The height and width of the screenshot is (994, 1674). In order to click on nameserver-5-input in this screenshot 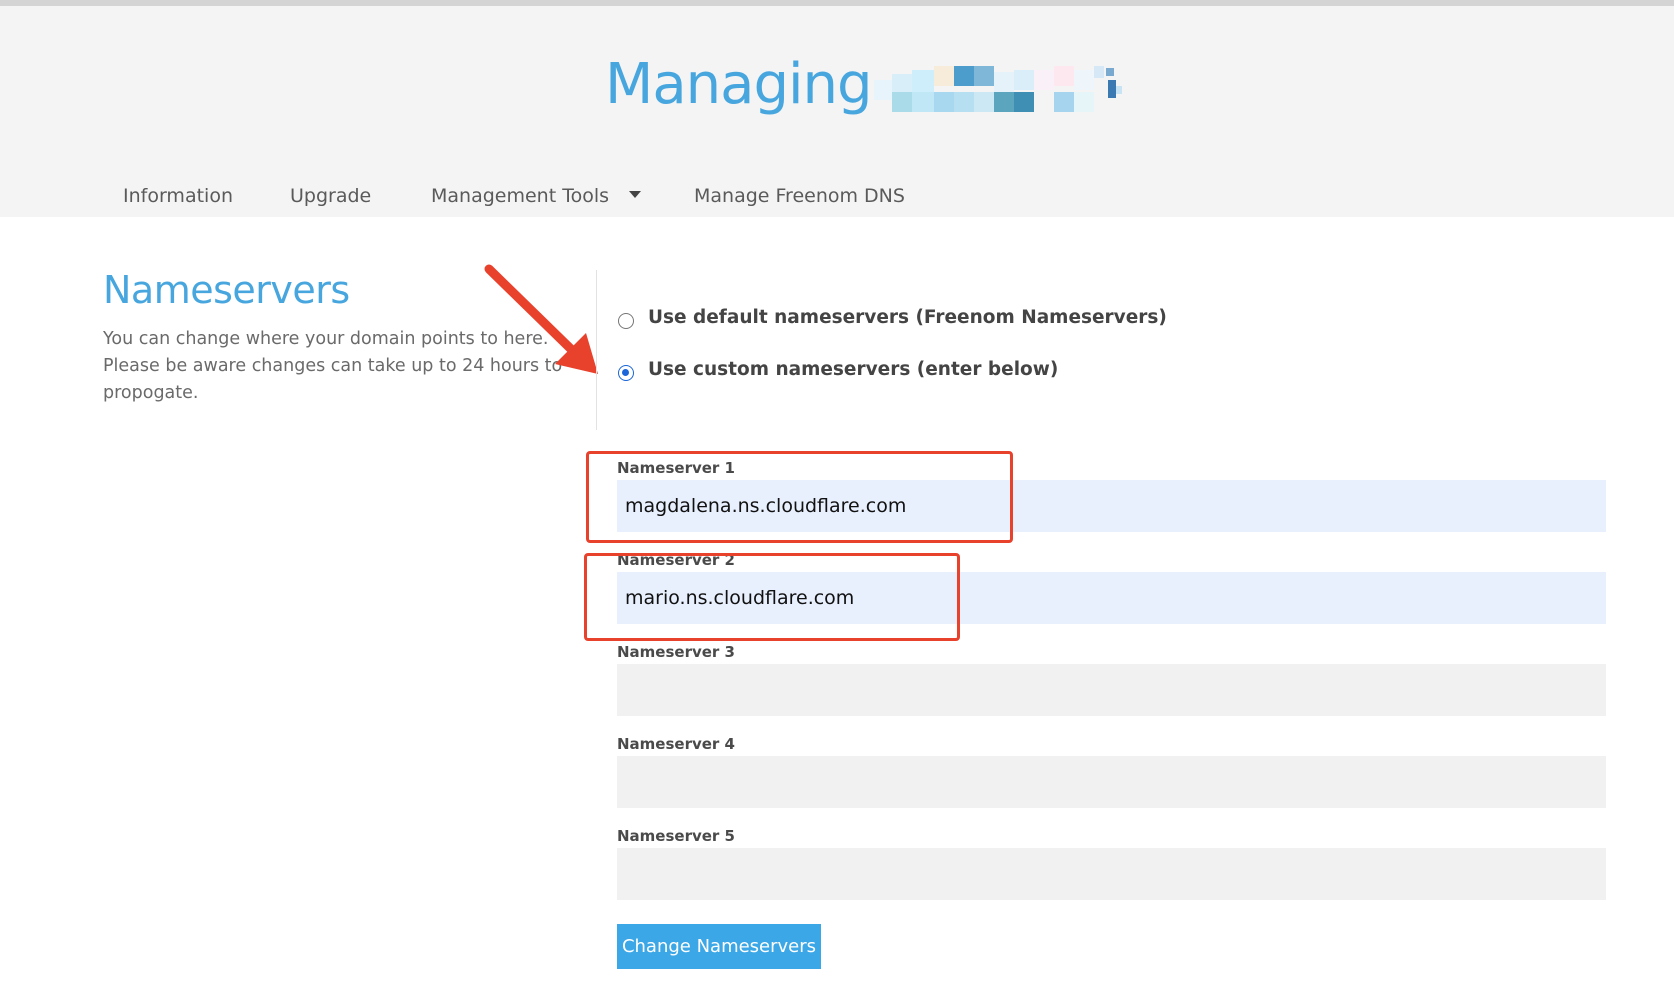, I will do `click(1111, 874)`.